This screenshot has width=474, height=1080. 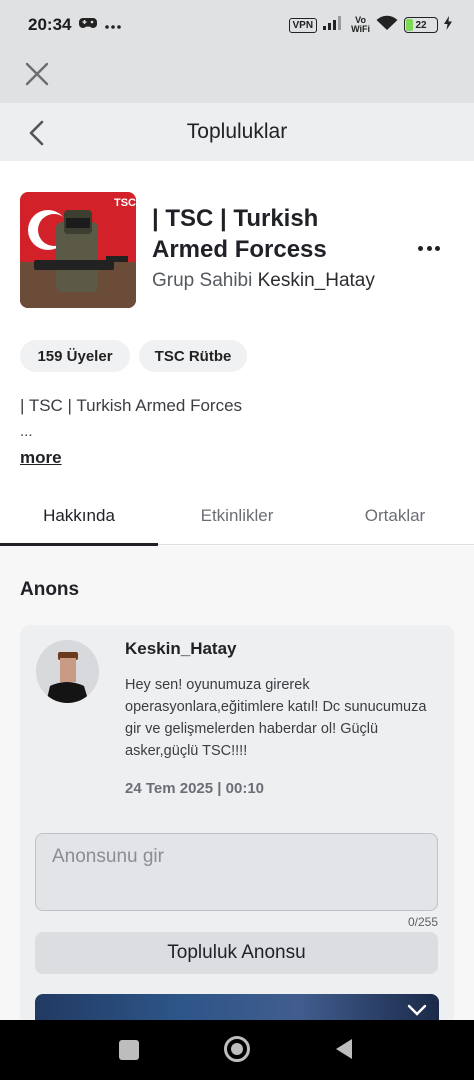 What do you see at coordinates (195, 788) in the screenshot?
I see `post-date: 24 Tem 2025 | 00:10` at bounding box center [195, 788].